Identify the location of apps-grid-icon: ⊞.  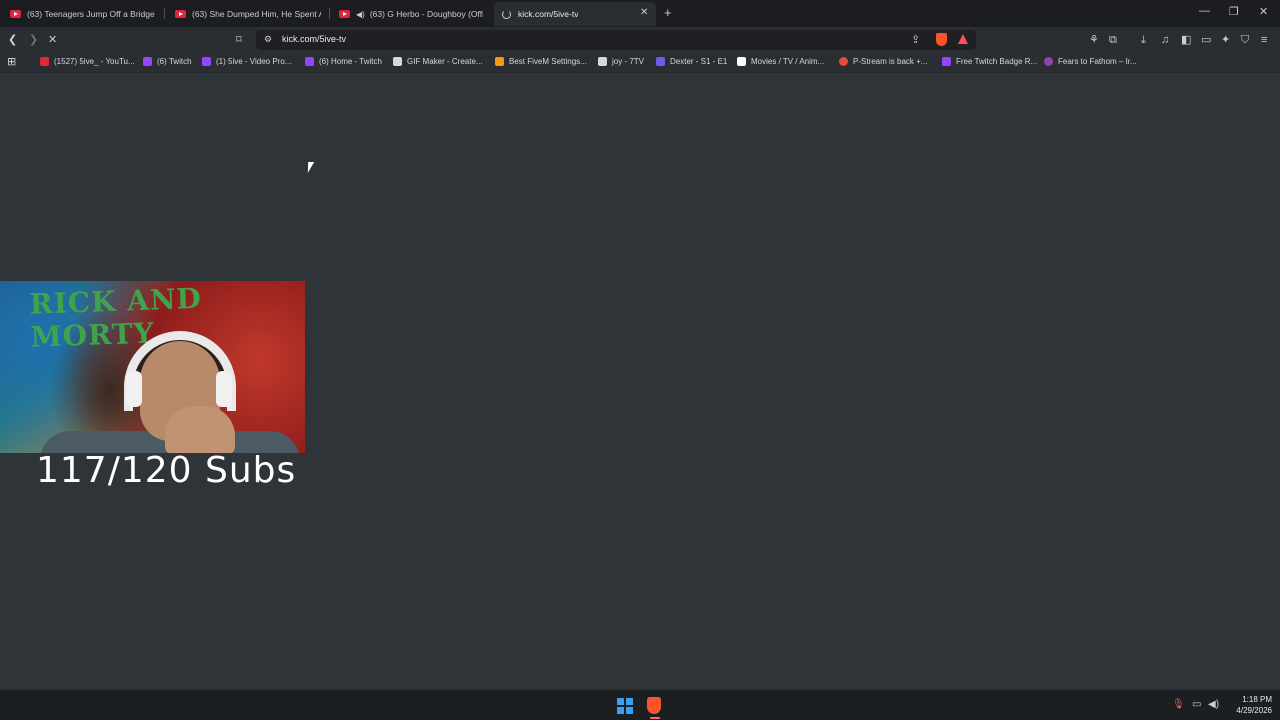
(11, 61).